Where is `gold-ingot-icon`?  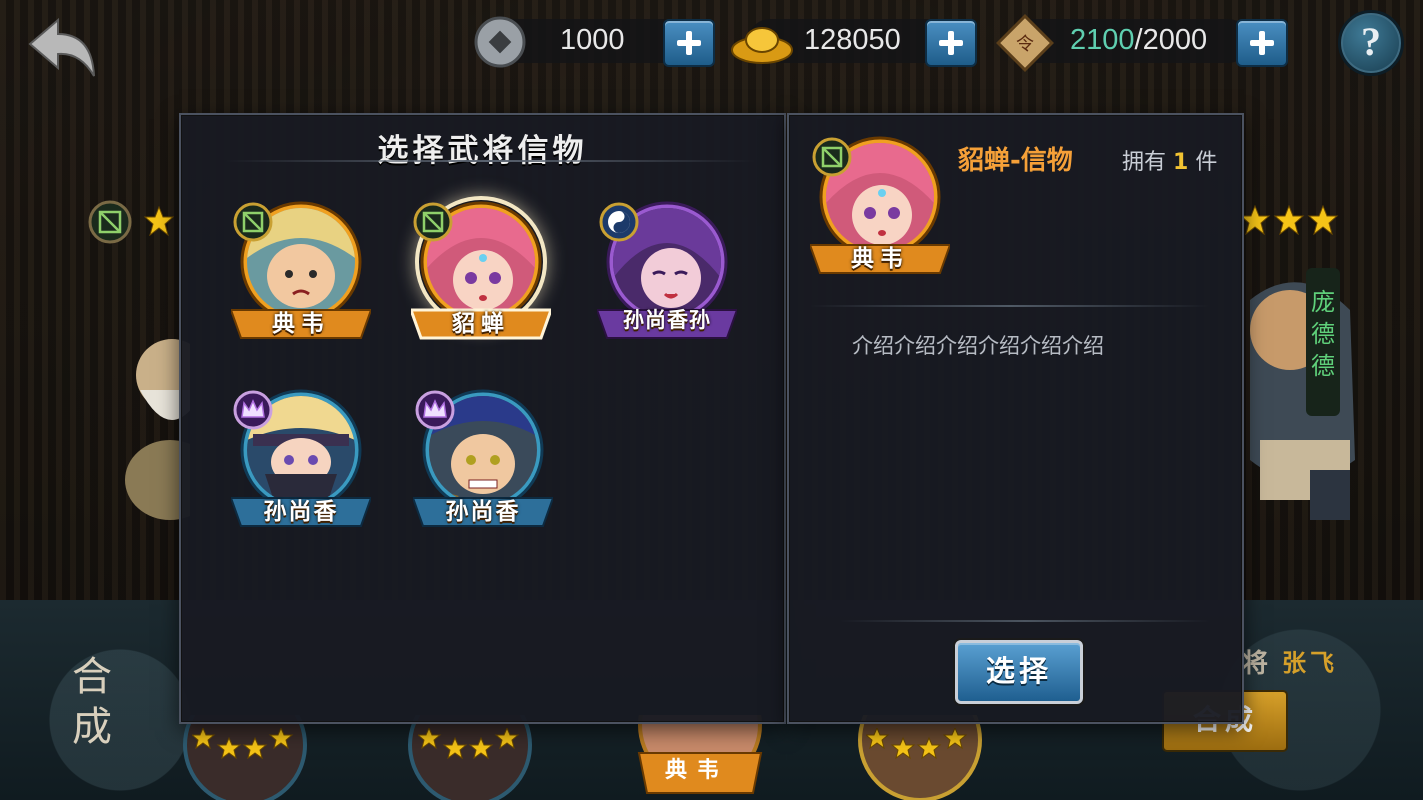
gold-ingot-icon is located at coordinates (762, 45).